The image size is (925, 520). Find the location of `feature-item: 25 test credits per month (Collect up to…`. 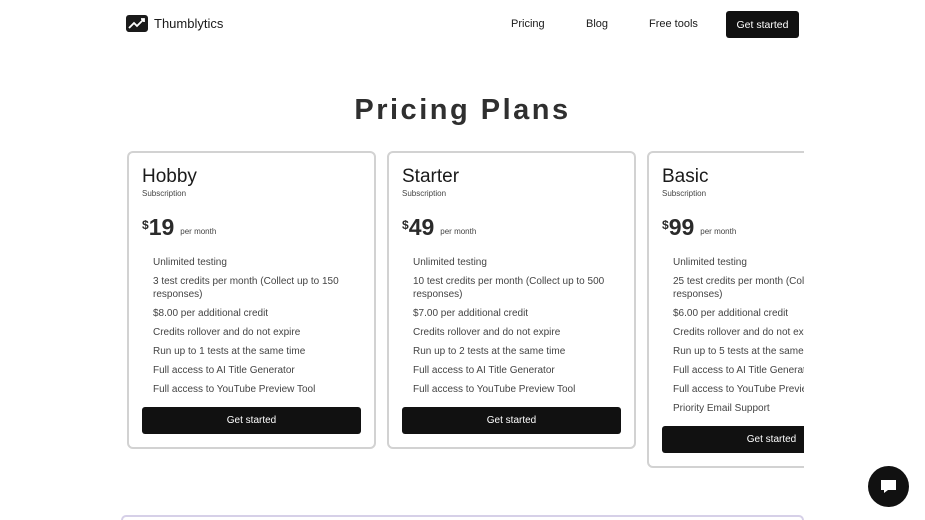

feature-item: 25 test credits per month (Collect up to… is located at coordinates (738, 288).